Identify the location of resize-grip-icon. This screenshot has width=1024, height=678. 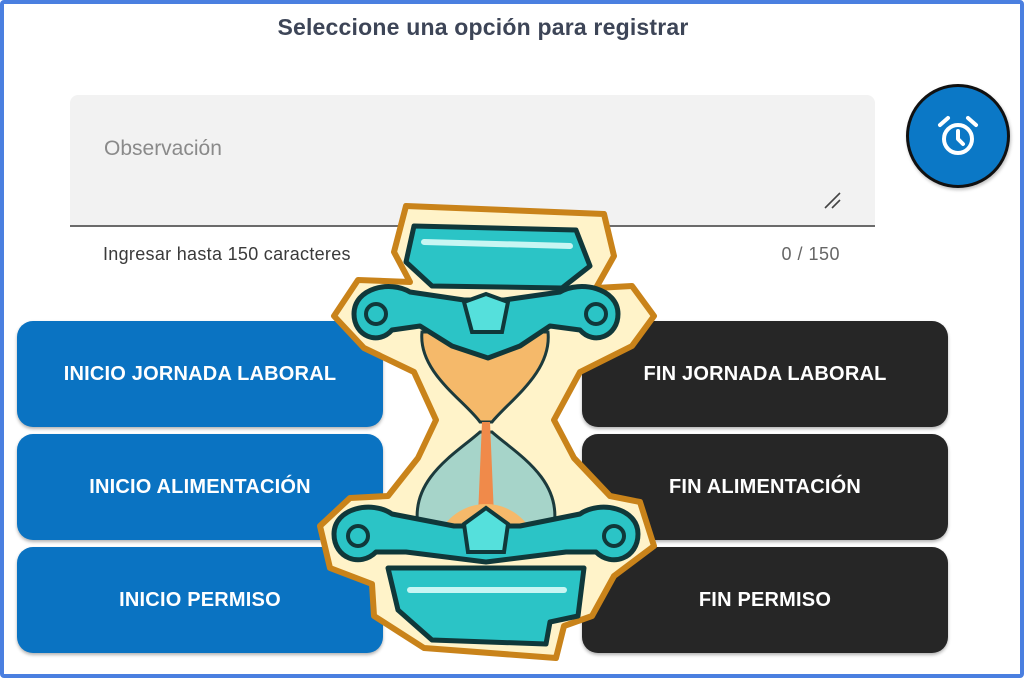
(832, 200).